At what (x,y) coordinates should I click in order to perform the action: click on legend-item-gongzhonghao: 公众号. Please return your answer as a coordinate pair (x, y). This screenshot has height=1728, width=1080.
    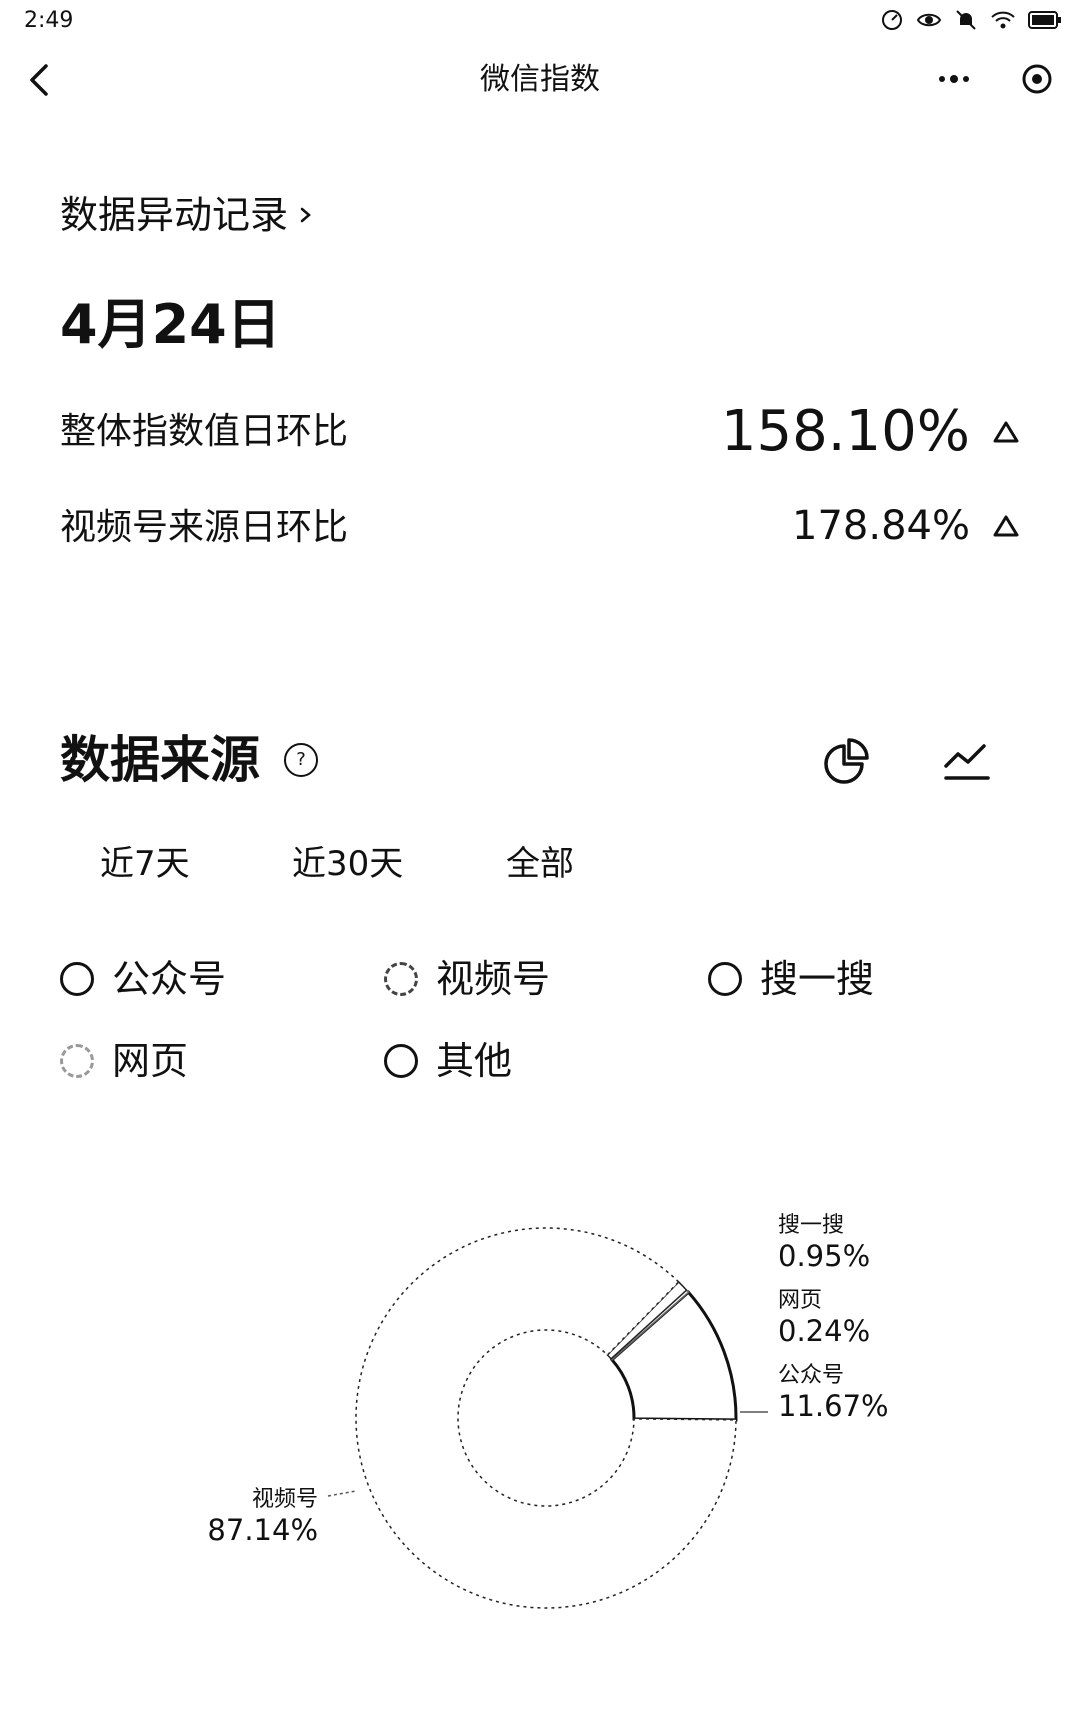
    Looking at the image, I should click on (143, 979).